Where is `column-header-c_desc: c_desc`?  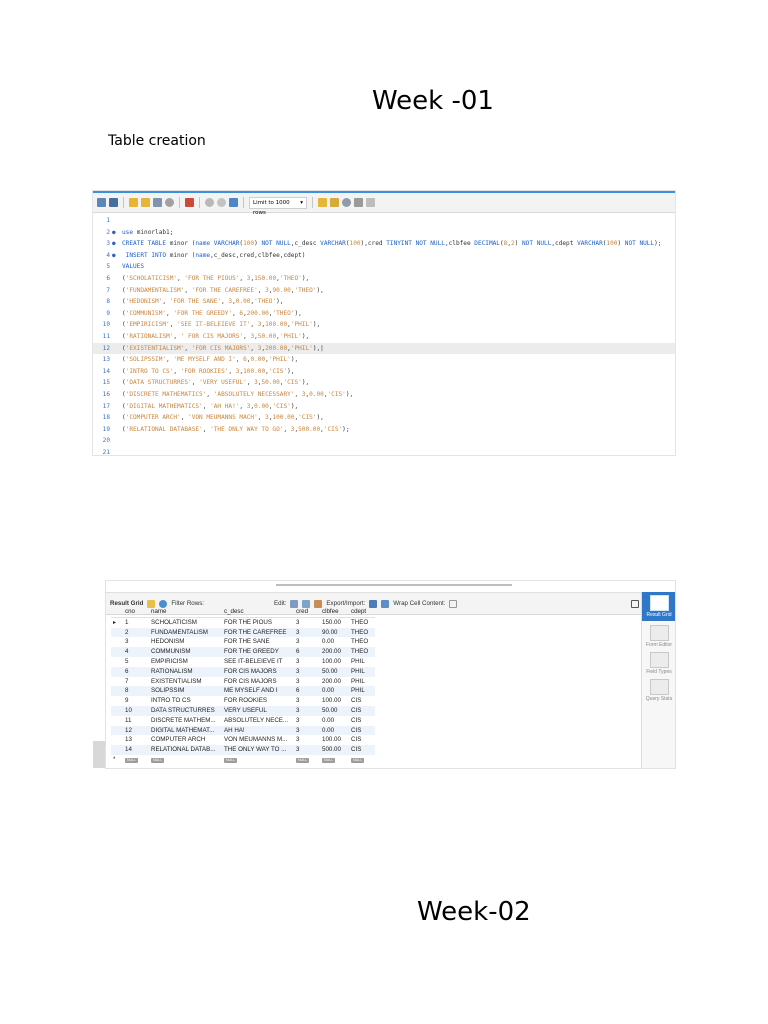
column-header-c_desc: c_desc is located at coordinates (258, 612).